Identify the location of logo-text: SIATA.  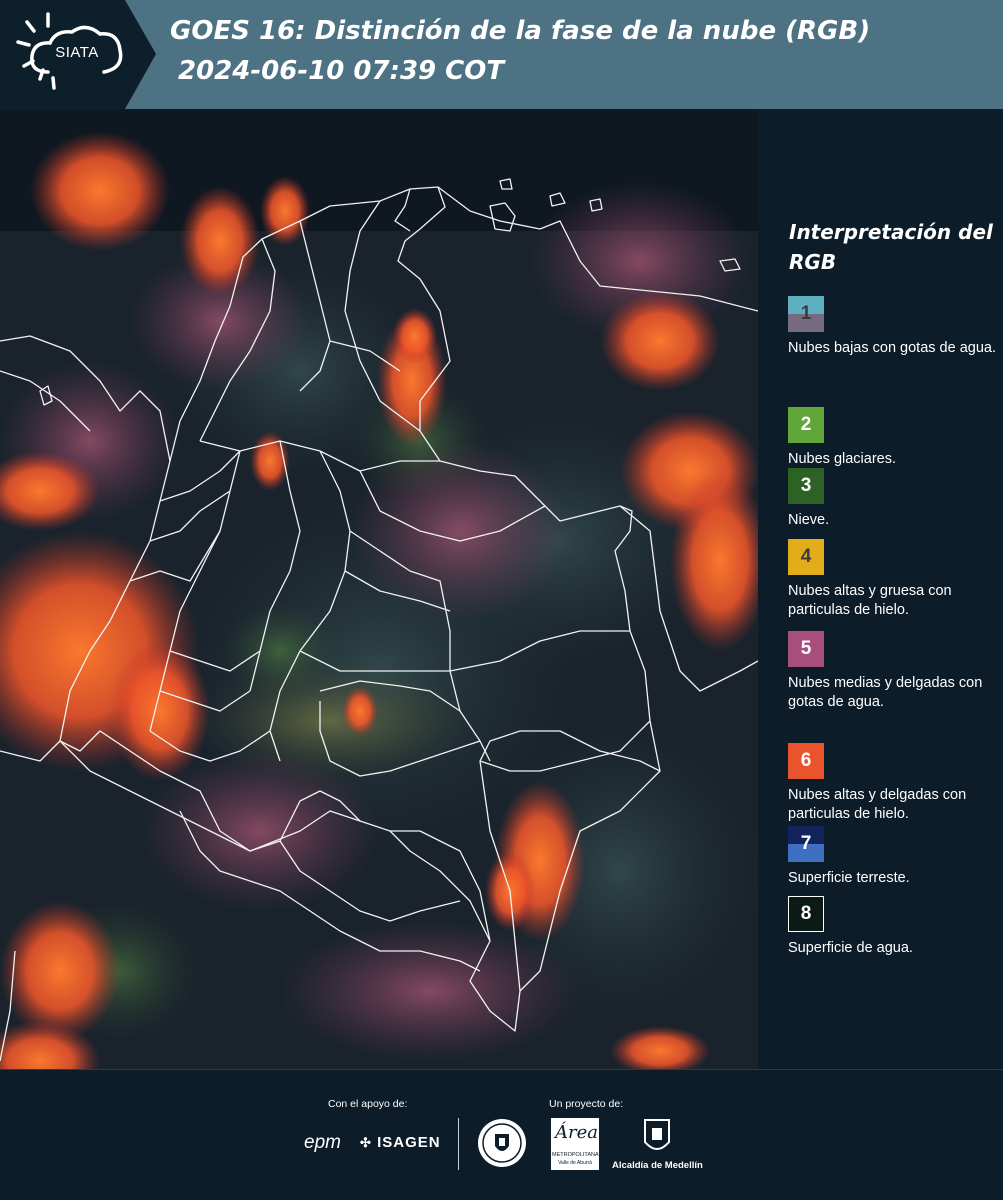
(77, 52).